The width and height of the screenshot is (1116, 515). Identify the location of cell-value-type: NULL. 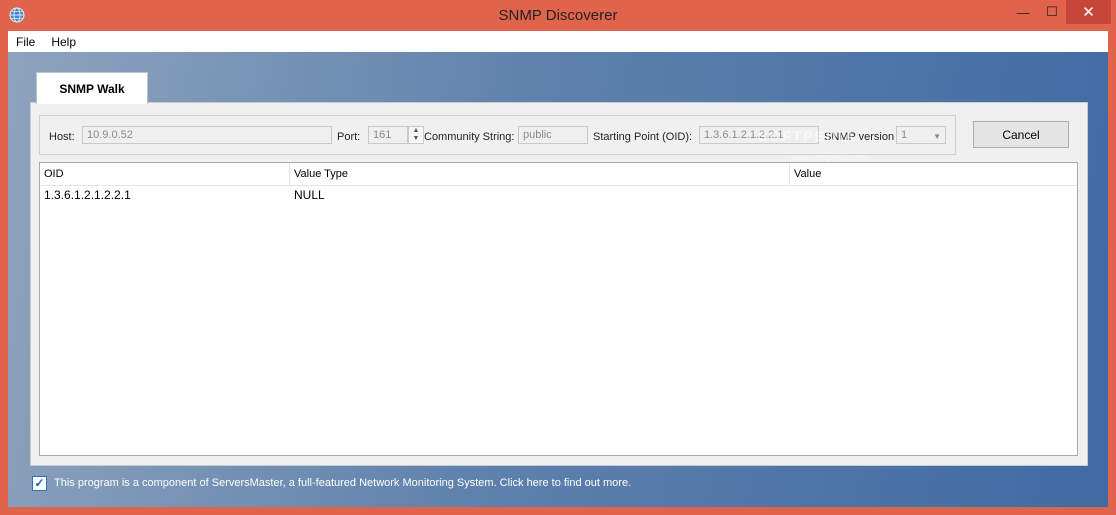
(309, 195).